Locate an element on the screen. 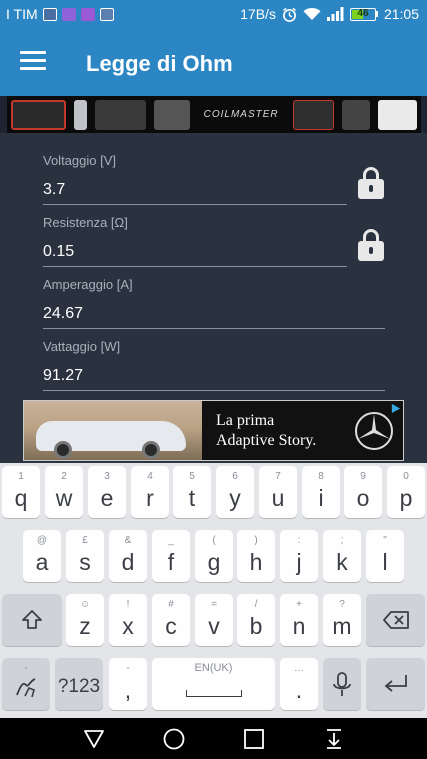 This screenshot has height=759, width=427. key-char: o is located at coordinates (363, 498).